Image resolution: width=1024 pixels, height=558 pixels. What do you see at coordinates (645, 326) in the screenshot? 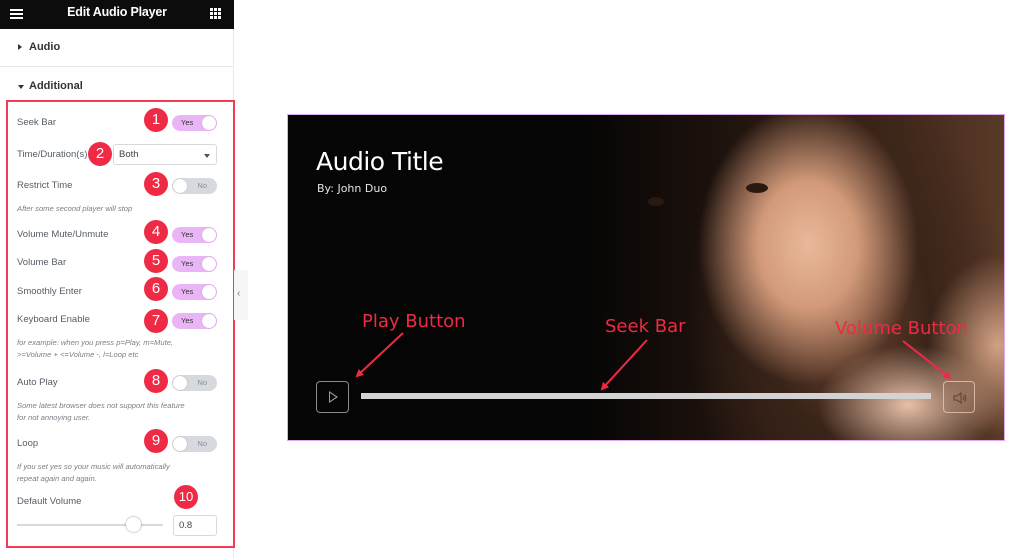
I see `annotation-seek-bar: Seek Bar` at bounding box center [645, 326].